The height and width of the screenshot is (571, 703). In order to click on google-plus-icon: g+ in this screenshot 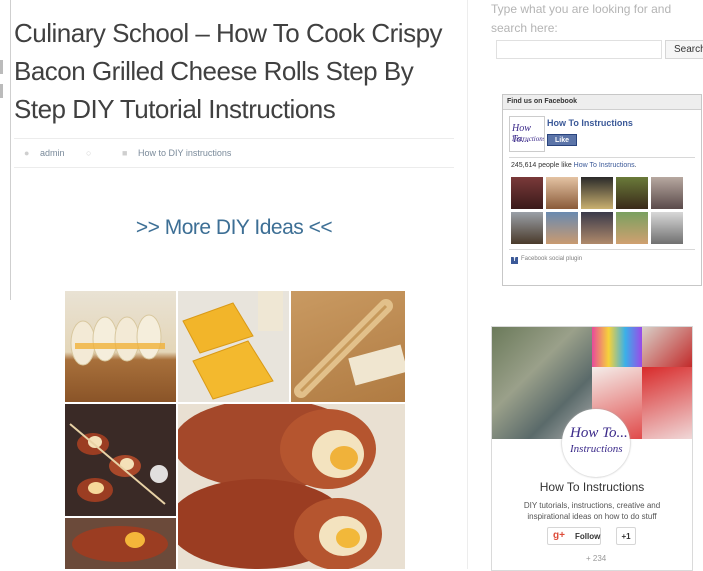, I will do `click(559, 535)`.